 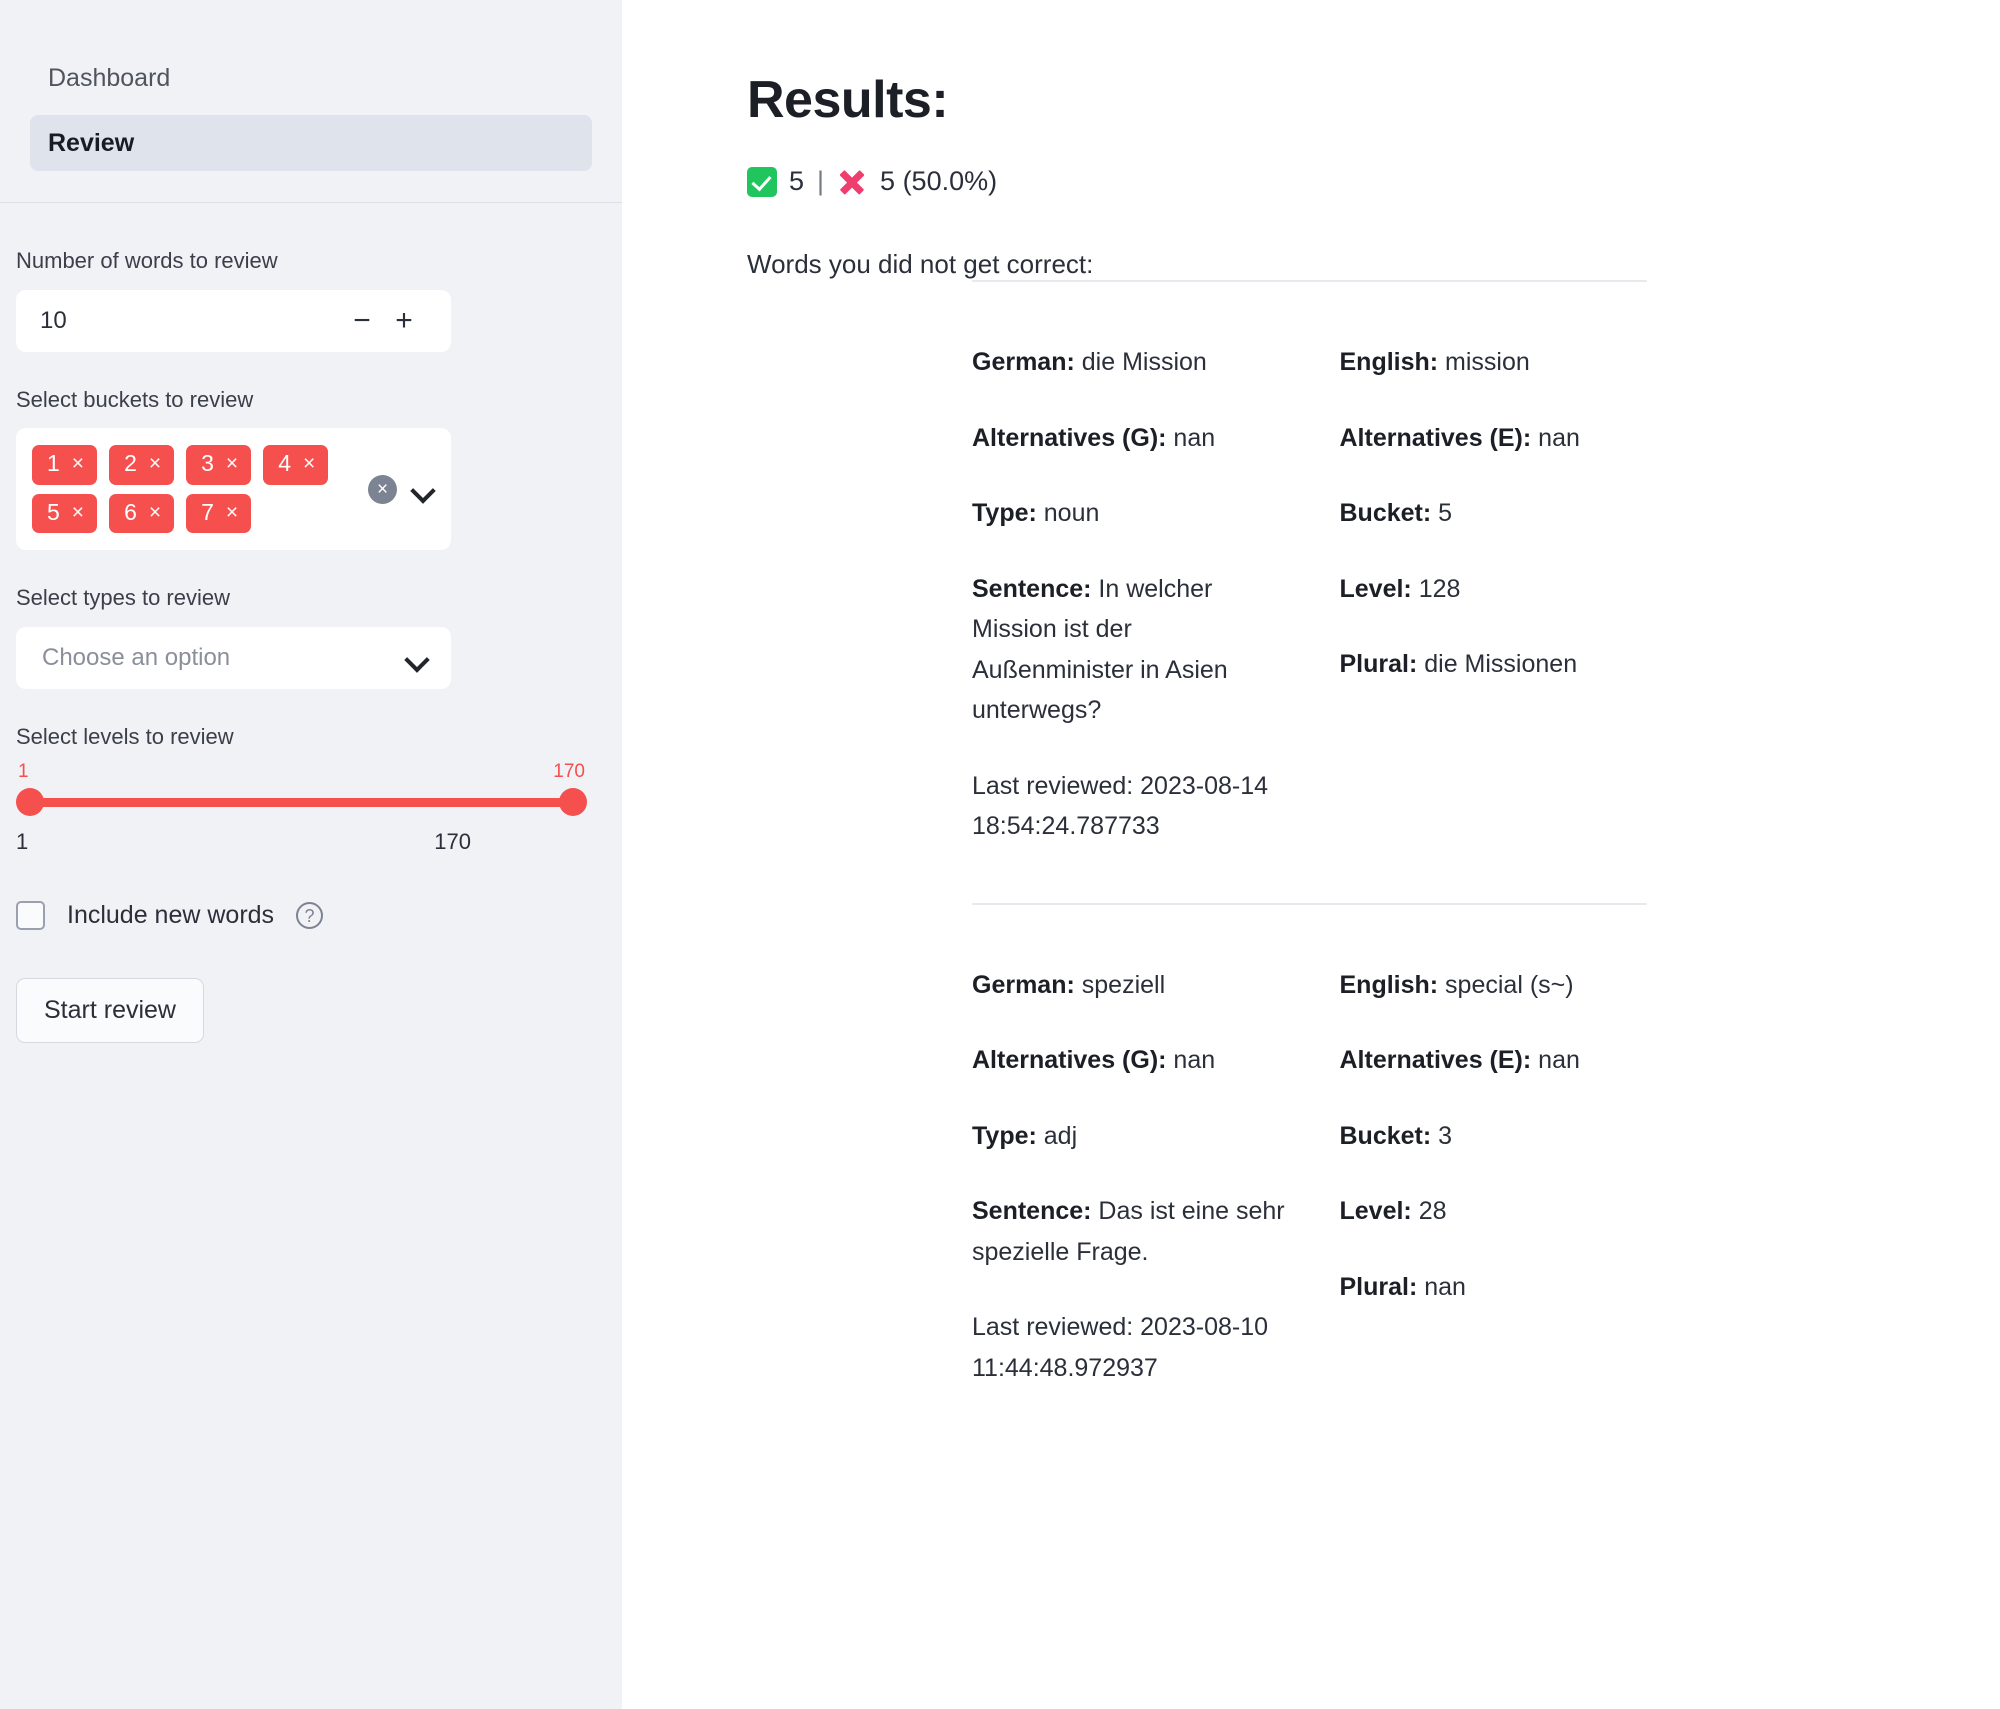 I want to click on slider-track-area, so click(x=301, y=802).